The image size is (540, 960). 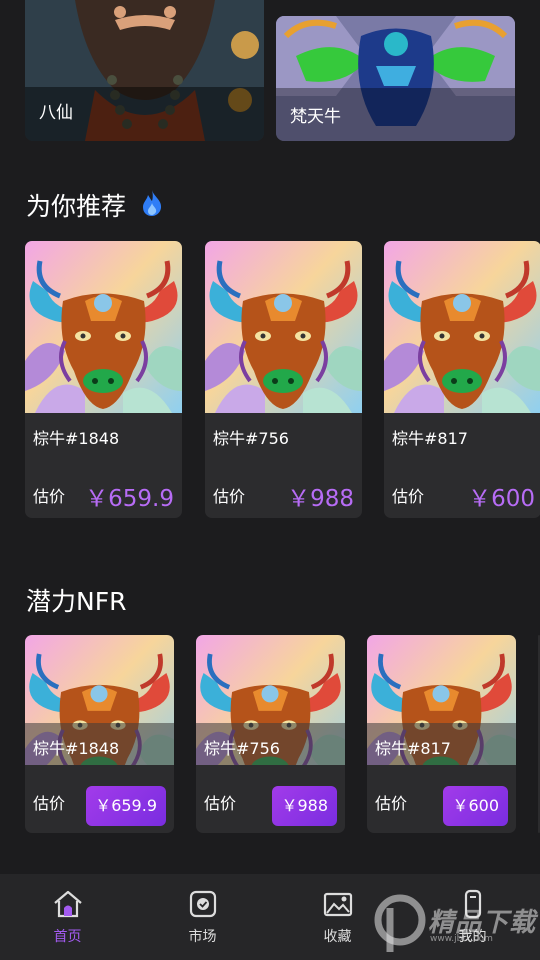 What do you see at coordinates (99, 734) in the screenshot?
I see `potential-card: 棕牛#1848 估价 ￥659.9` at bounding box center [99, 734].